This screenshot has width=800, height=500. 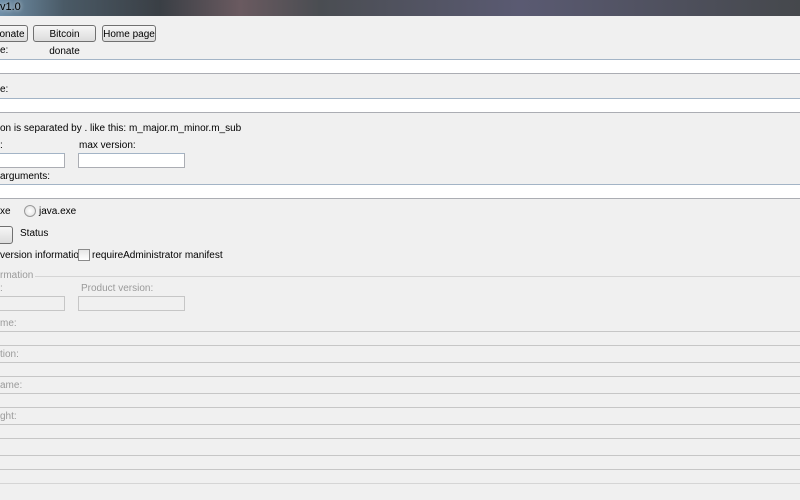 What do you see at coordinates (131, 303) in the screenshot?
I see `product-version-input` at bounding box center [131, 303].